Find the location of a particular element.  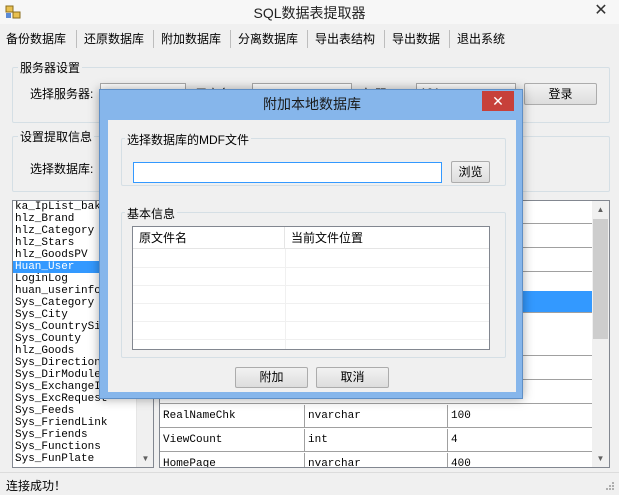

server-label: 选择服务器: is located at coordinates (62, 94).